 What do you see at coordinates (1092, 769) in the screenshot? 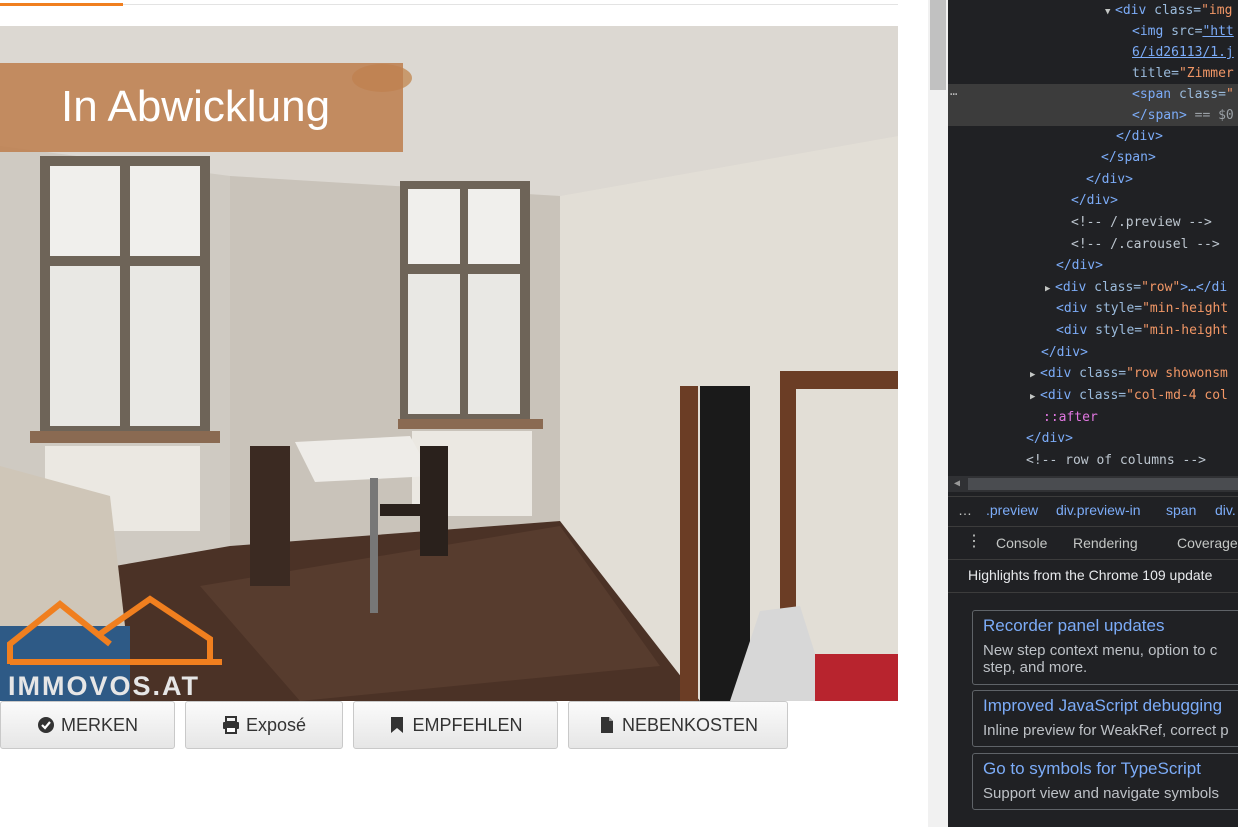
I see `card-title: Go to symbols for TypeScript` at bounding box center [1092, 769].